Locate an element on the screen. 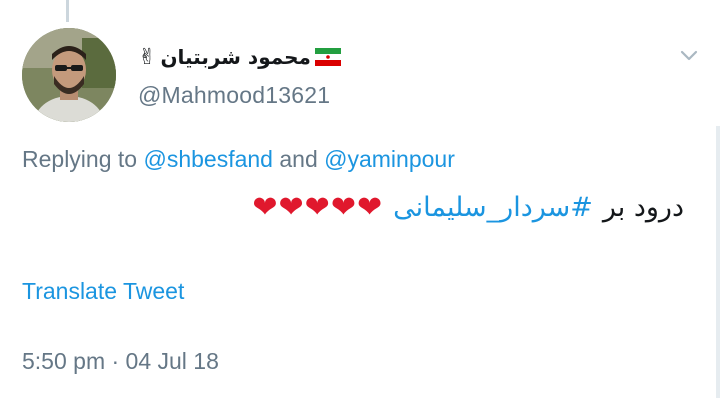  replying-conjunction: and is located at coordinates (298, 159).